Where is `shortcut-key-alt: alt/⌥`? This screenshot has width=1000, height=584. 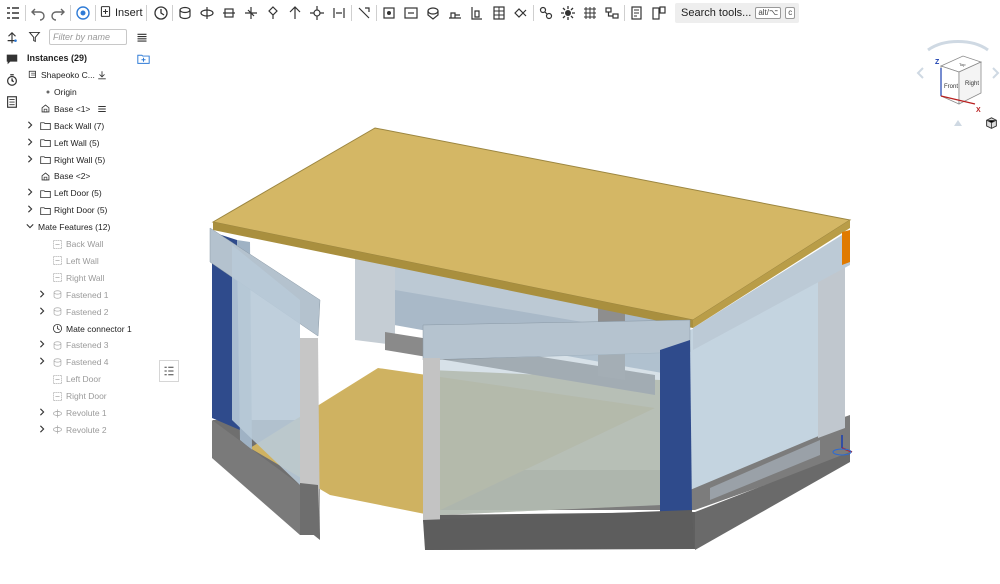
shortcut-key-alt: alt/⌥ is located at coordinates (768, 13).